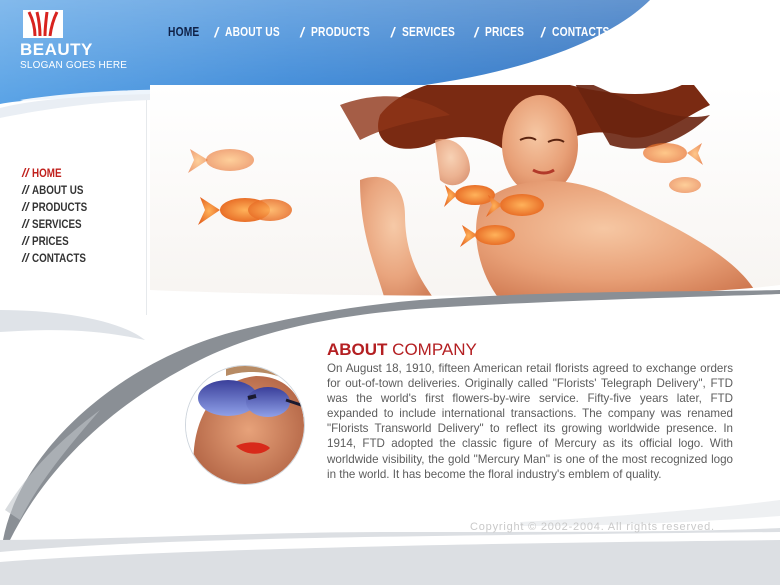  I want to click on side-nav-item-prices: // PRICES, so click(60, 241).